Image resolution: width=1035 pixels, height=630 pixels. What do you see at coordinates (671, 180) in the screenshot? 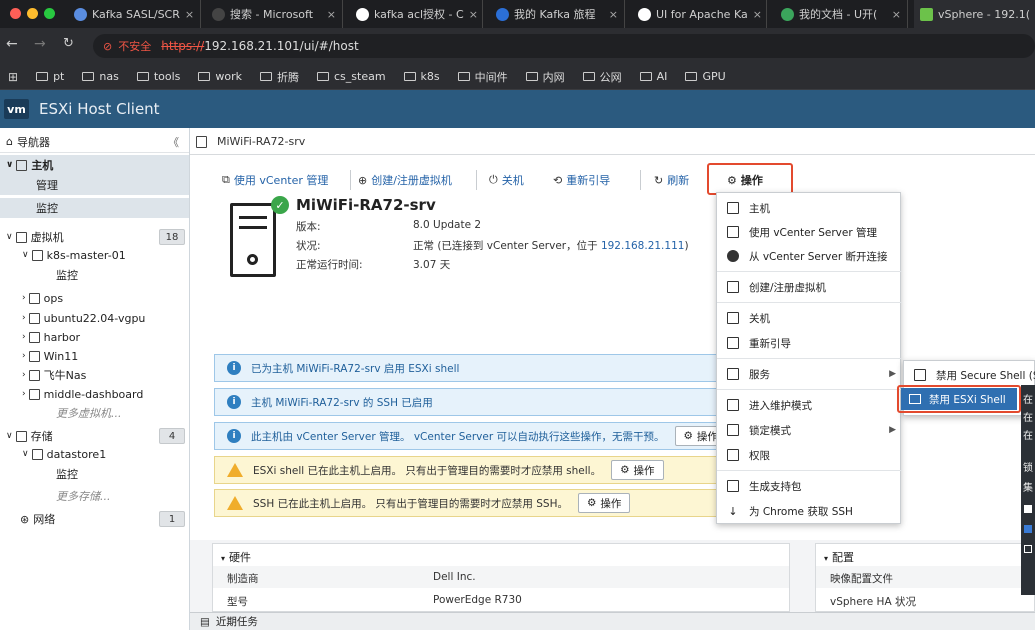
I see `refresh-button: ↻ 刷新` at bounding box center [671, 180].